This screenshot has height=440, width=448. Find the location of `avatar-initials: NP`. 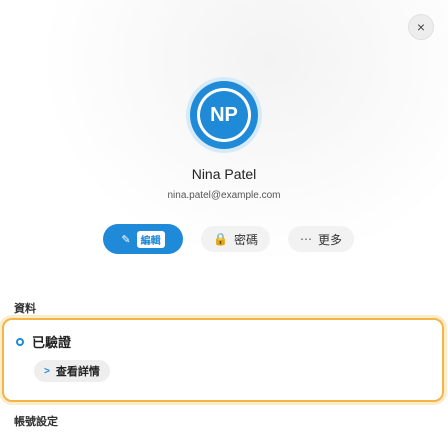

avatar-initials: NP is located at coordinates (224, 115).